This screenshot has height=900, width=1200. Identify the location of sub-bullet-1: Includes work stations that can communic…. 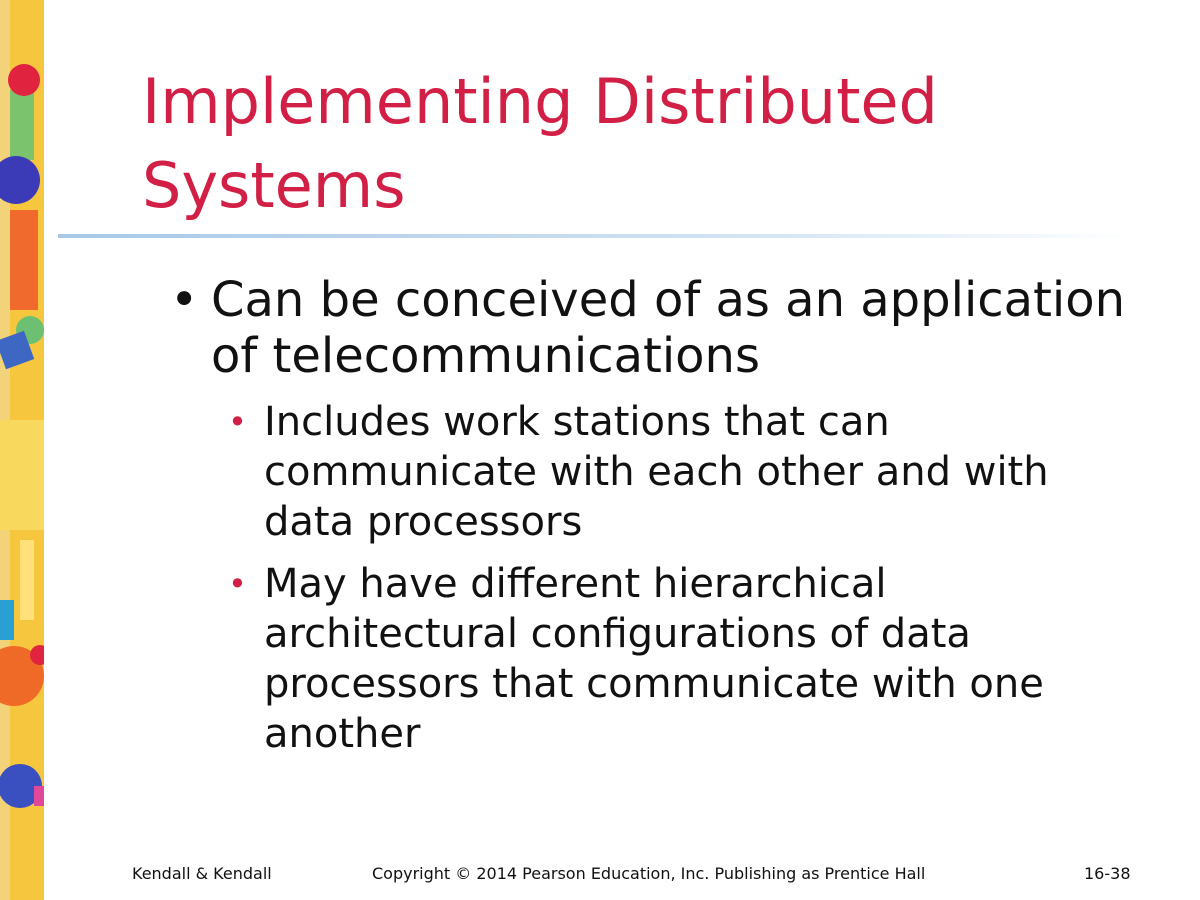
(656, 472).